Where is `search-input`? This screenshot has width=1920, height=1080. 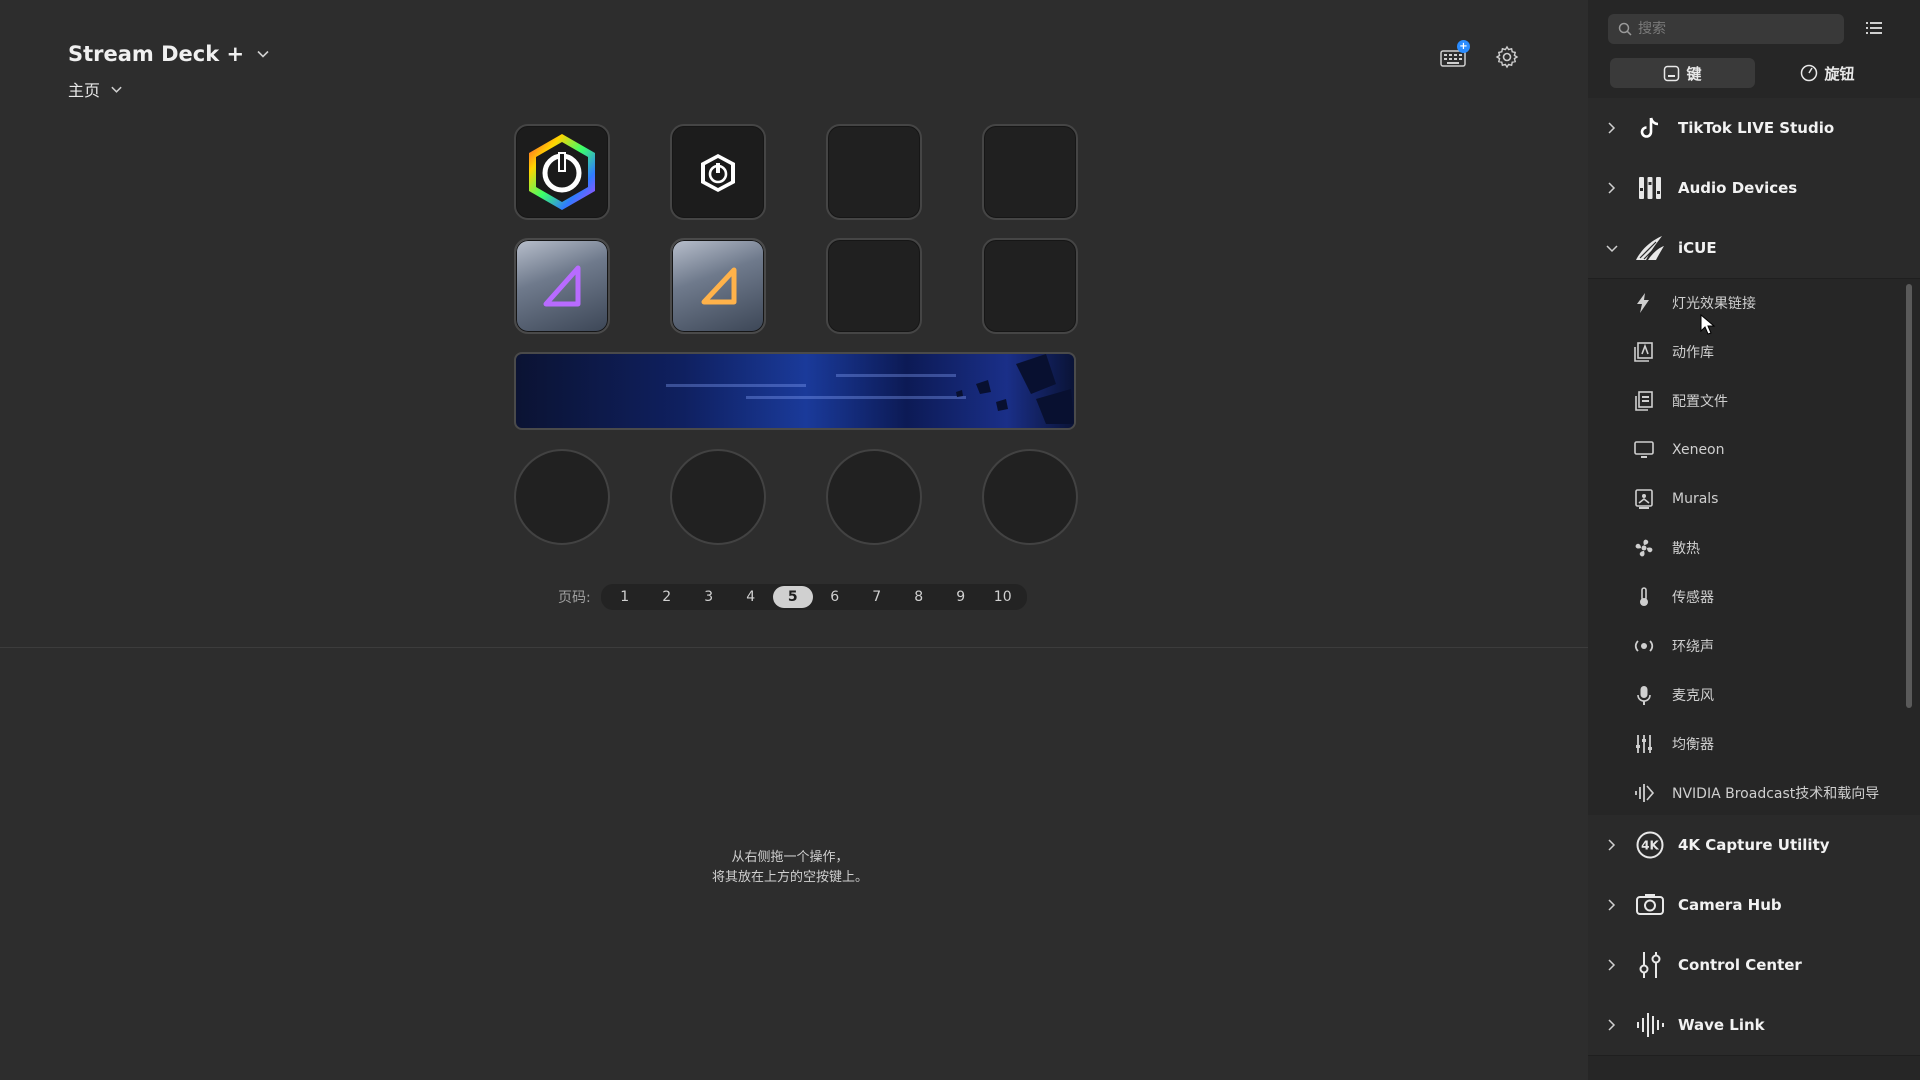 search-input is located at coordinates (1733, 29).